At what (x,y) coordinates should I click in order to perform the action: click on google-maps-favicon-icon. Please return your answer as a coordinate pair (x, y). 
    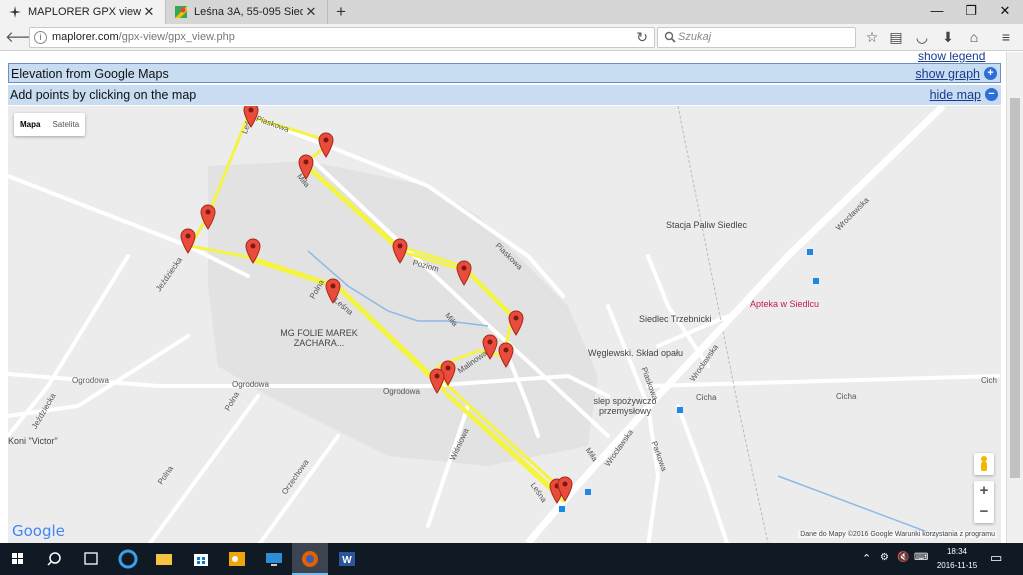
    Looking at the image, I should click on (181, 12).